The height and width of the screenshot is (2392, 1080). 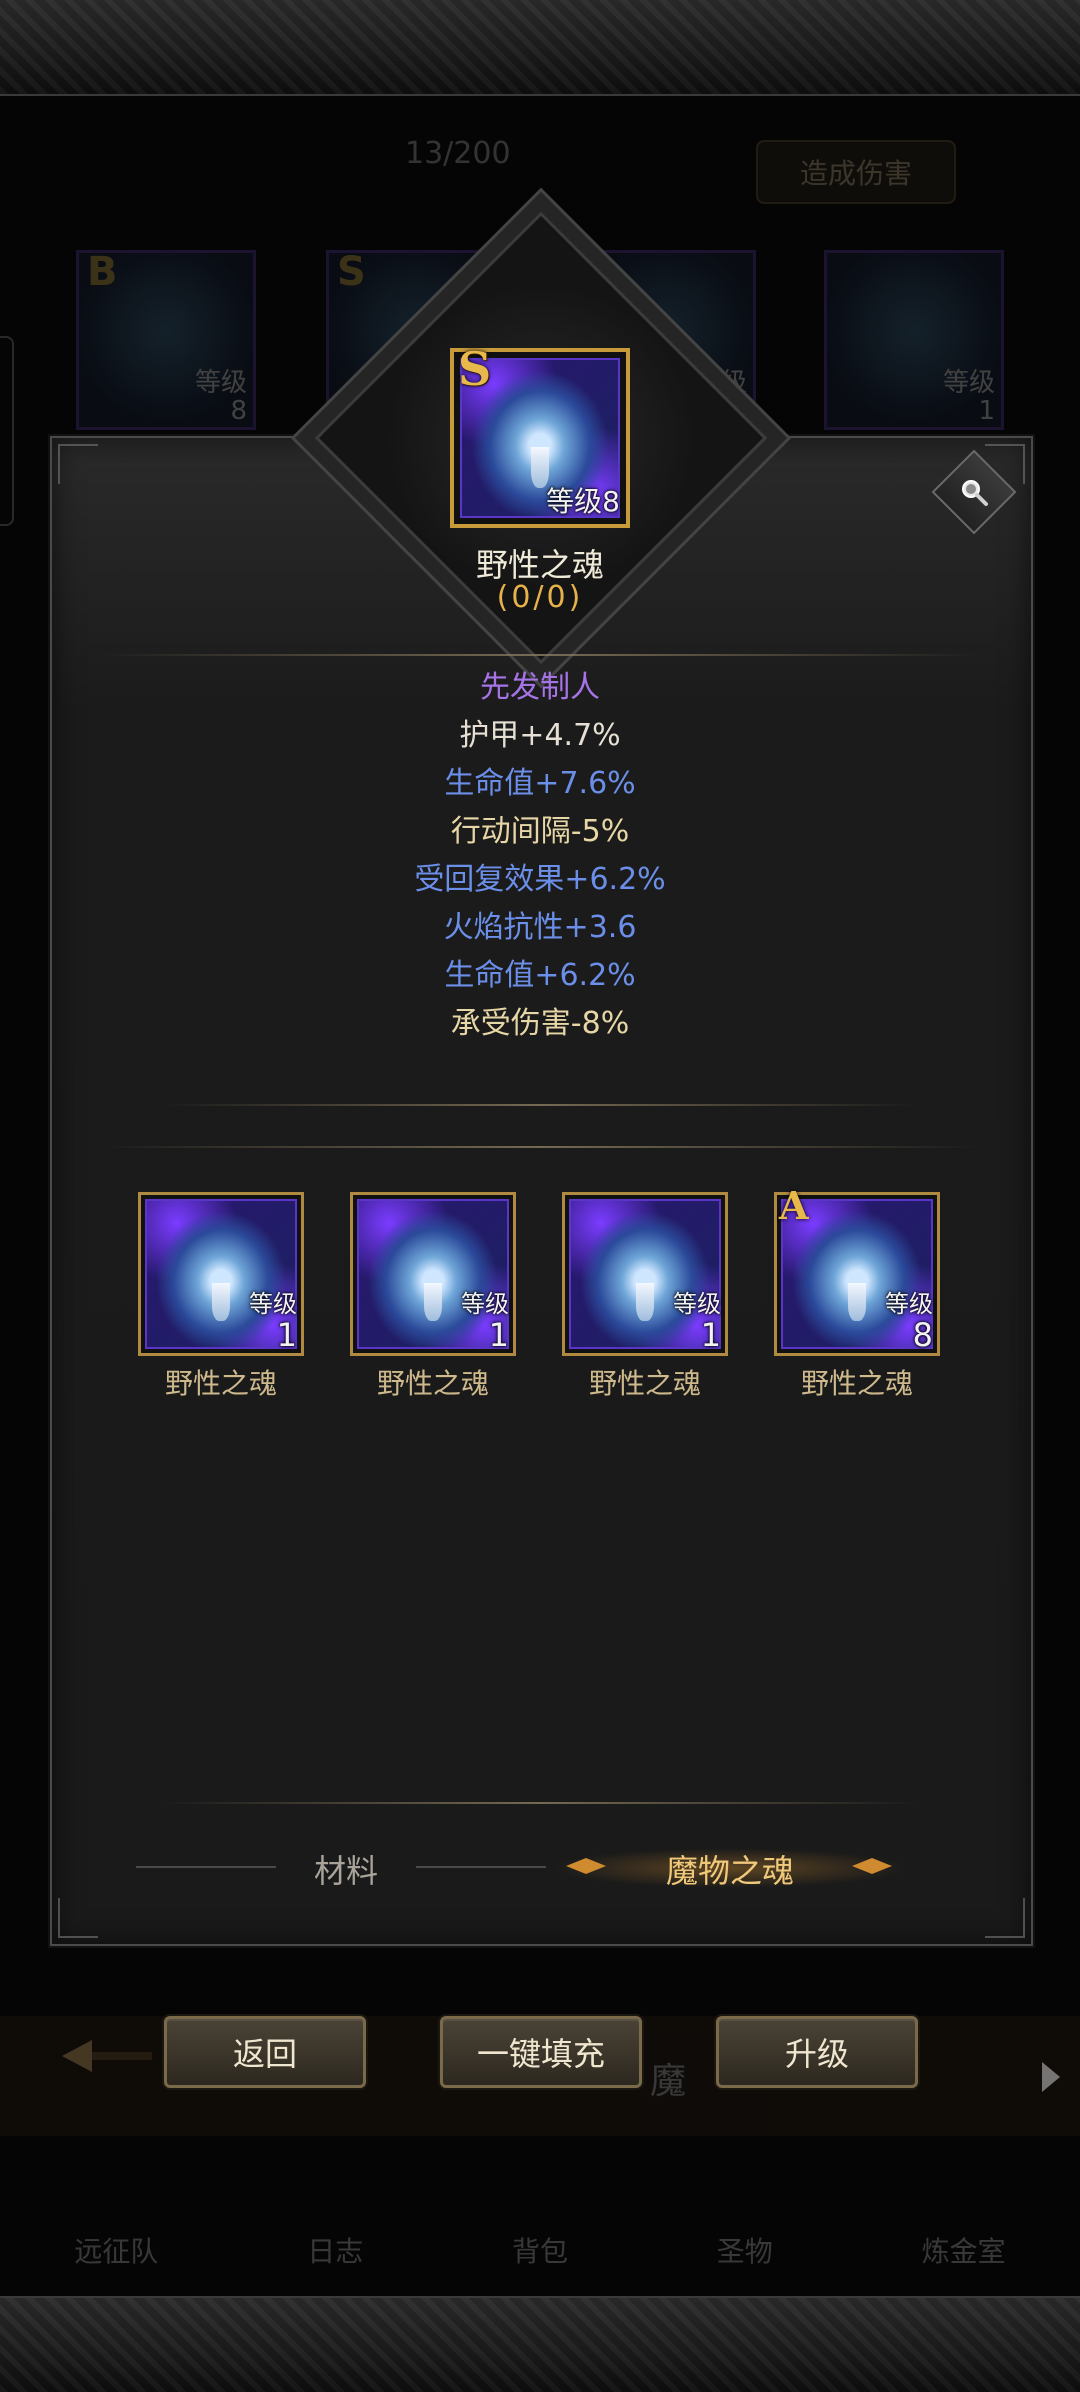 I want to click on stat-line: 受回复效果+6.2%, so click(x=540, y=879).